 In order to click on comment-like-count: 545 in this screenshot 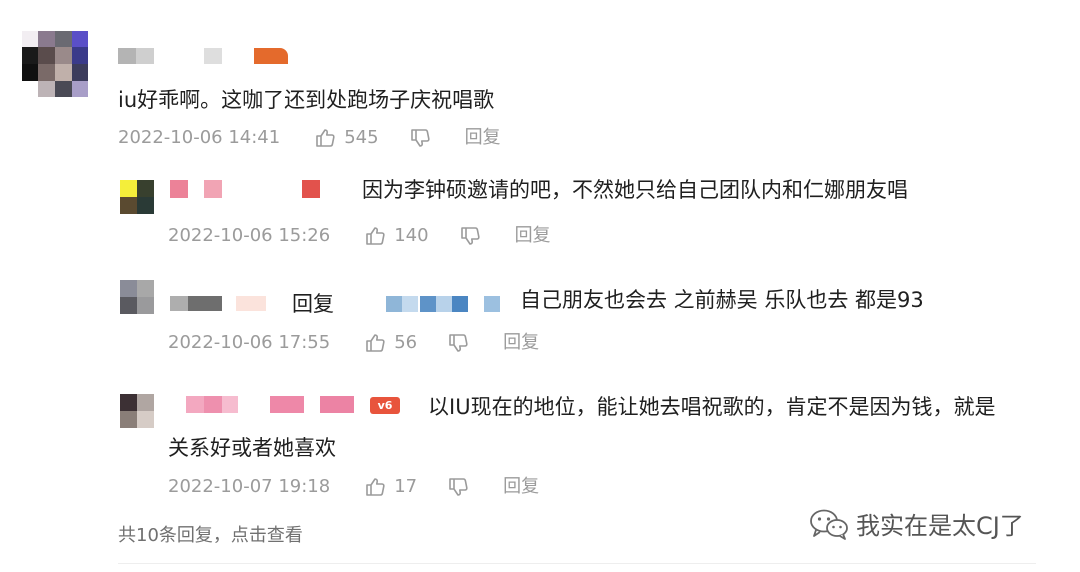, I will do `click(361, 138)`.